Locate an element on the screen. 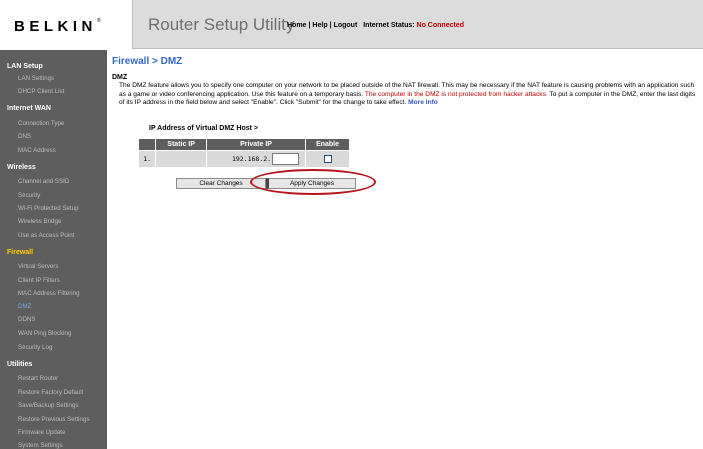 The image size is (703, 449). header-enable: Enable is located at coordinates (327, 144).